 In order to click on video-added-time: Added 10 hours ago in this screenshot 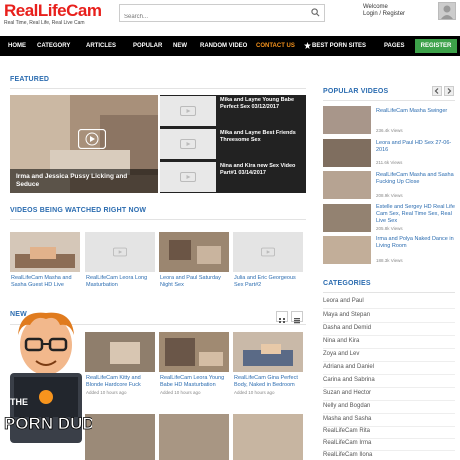, I will do `click(106, 392)`.